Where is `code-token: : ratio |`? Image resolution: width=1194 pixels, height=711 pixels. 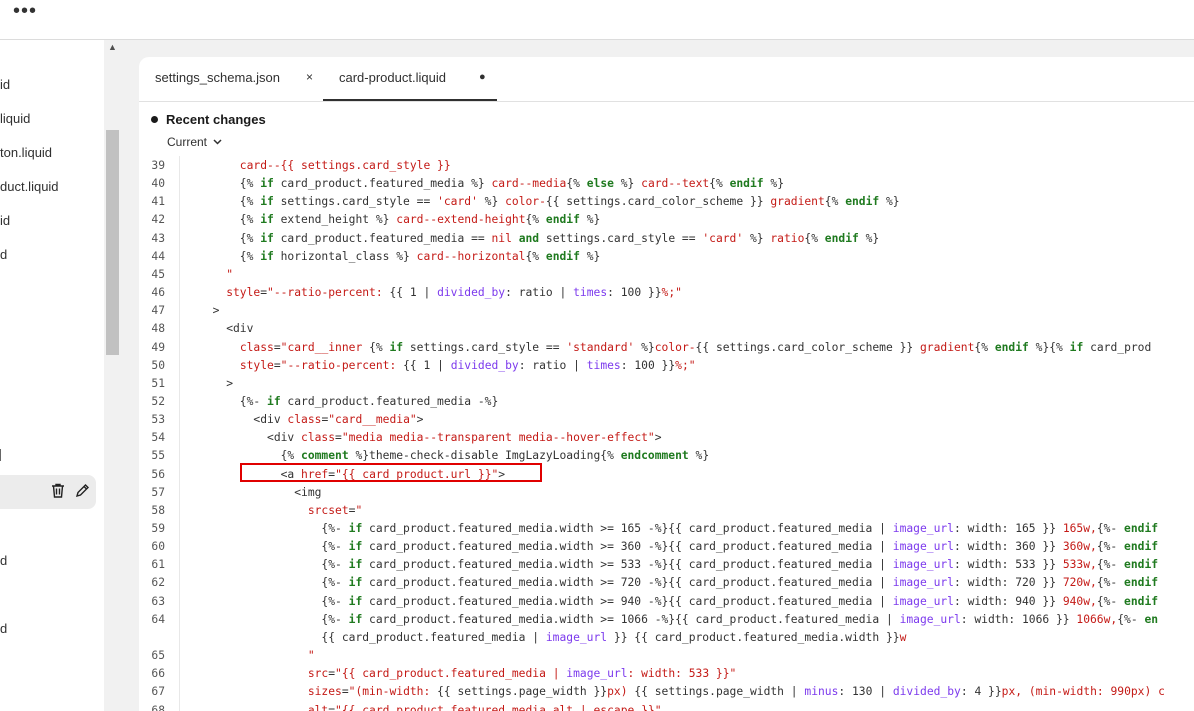 code-token: : ratio | is located at coordinates (552, 365).